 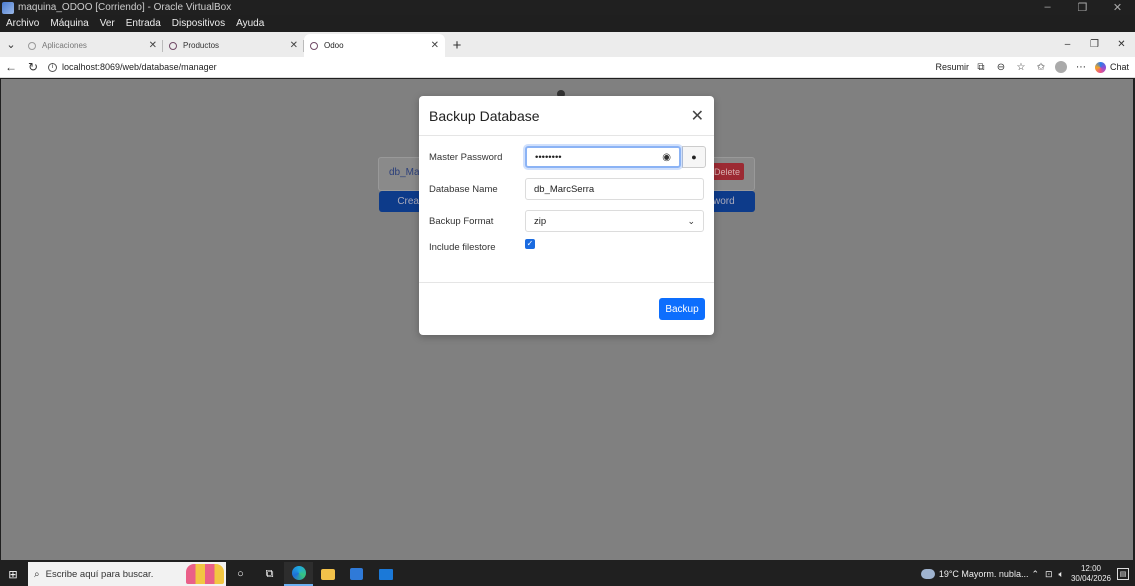 What do you see at coordinates (406, 172) in the screenshot?
I see `database-link: db_Mar` at bounding box center [406, 172].